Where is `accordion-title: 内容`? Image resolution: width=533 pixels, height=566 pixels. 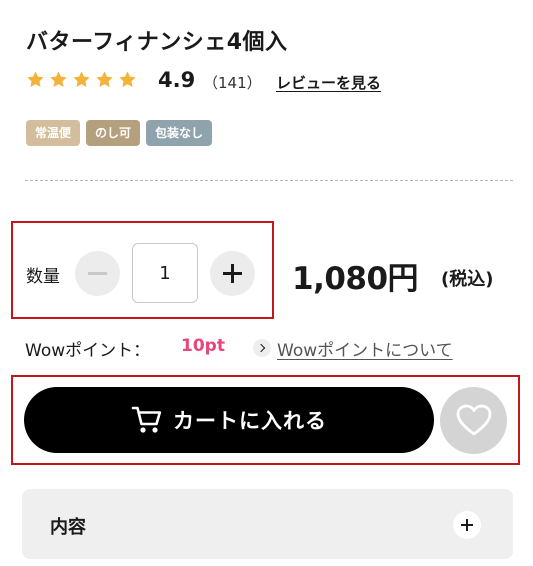
accordion-title: 内容 is located at coordinates (68, 527).